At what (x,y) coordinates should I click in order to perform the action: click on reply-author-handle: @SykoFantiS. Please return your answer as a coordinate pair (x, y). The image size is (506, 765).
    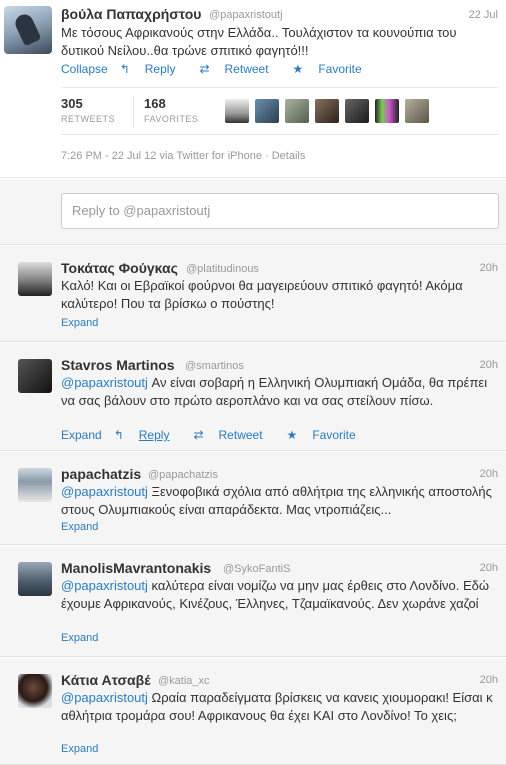
    Looking at the image, I should click on (256, 569).